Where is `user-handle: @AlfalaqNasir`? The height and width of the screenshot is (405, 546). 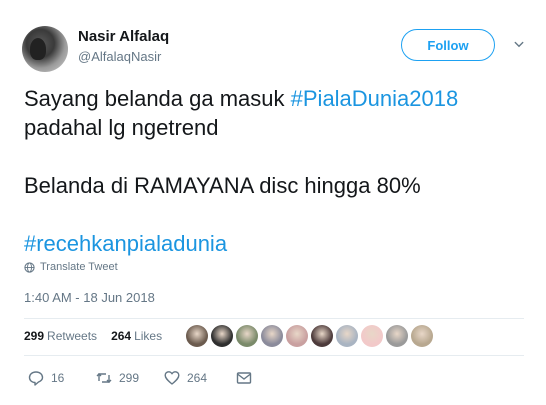 user-handle: @AlfalaqNasir is located at coordinates (119, 56).